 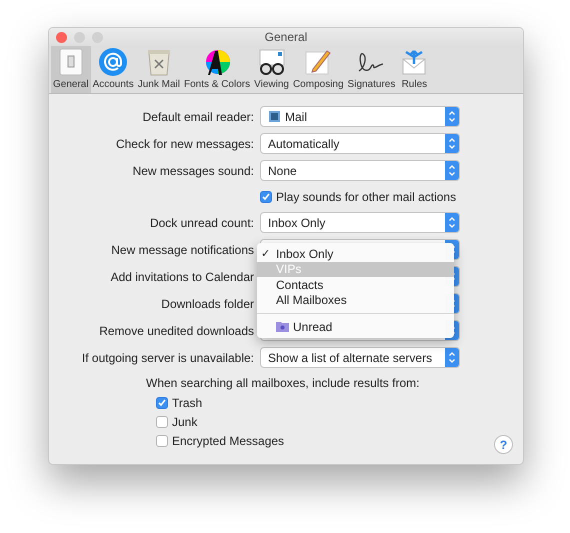 I want to click on field-label: Check for new messages:, so click(x=184, y=143).